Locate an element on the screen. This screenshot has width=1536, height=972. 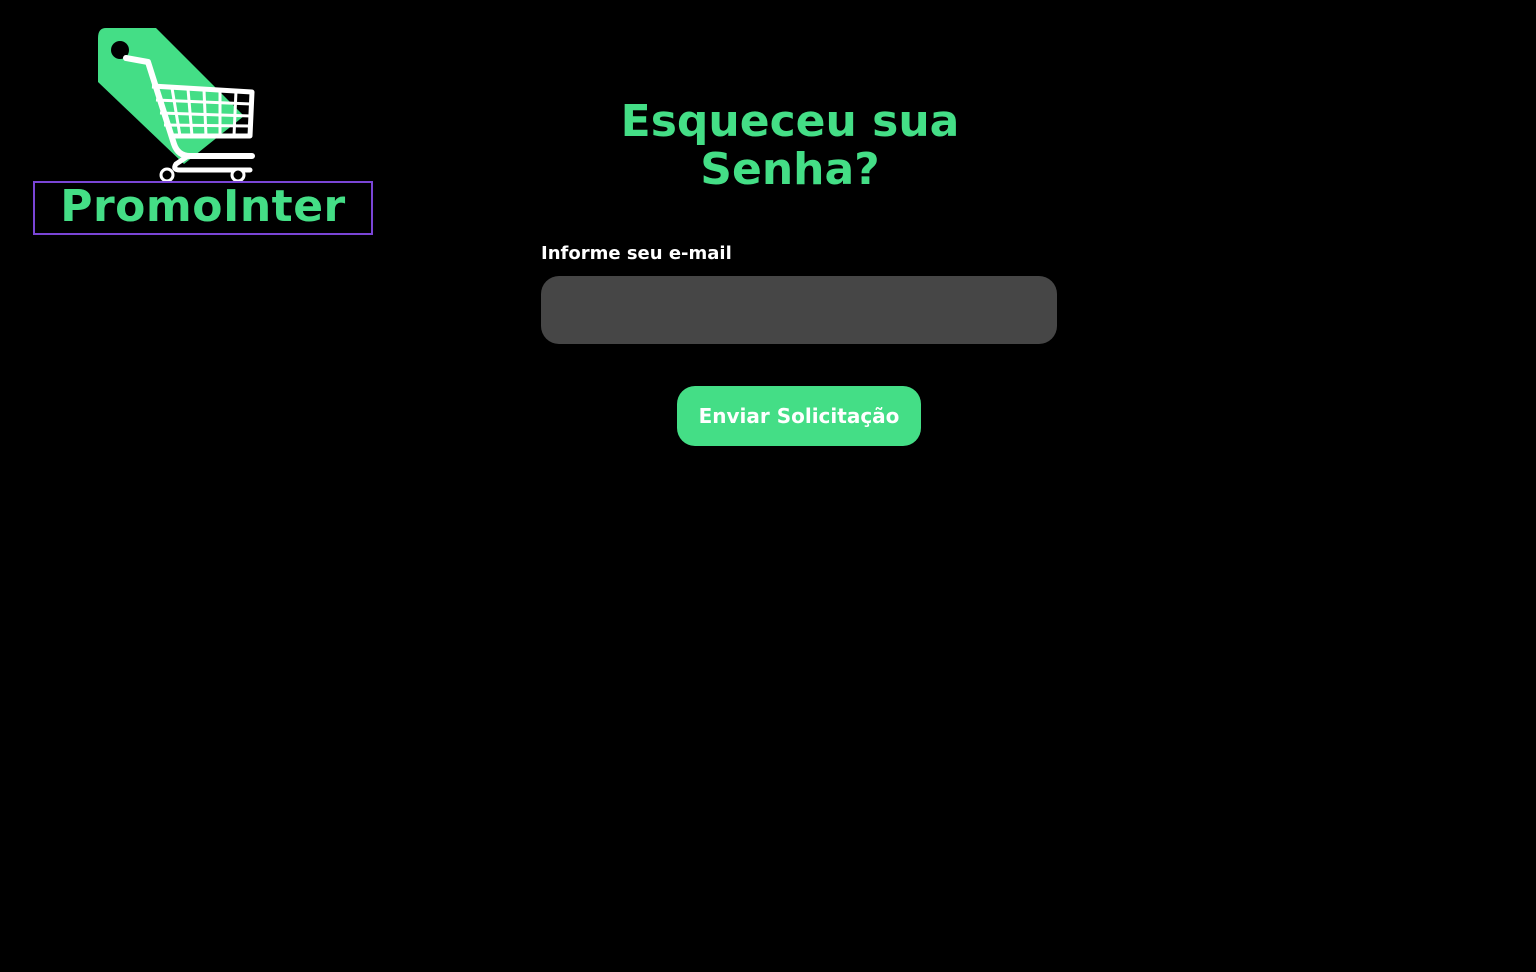
send-request-button: Enviar Solicitação is located at coordinates (799, 416).